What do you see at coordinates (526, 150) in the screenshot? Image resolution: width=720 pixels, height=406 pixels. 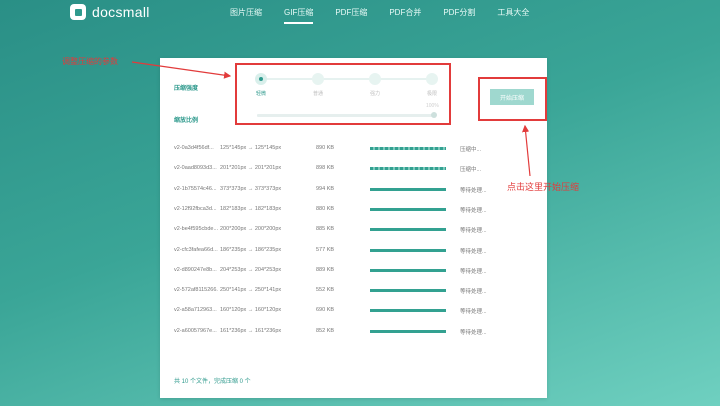 I see `arrow-to-start` at bounding box center [526, 150].